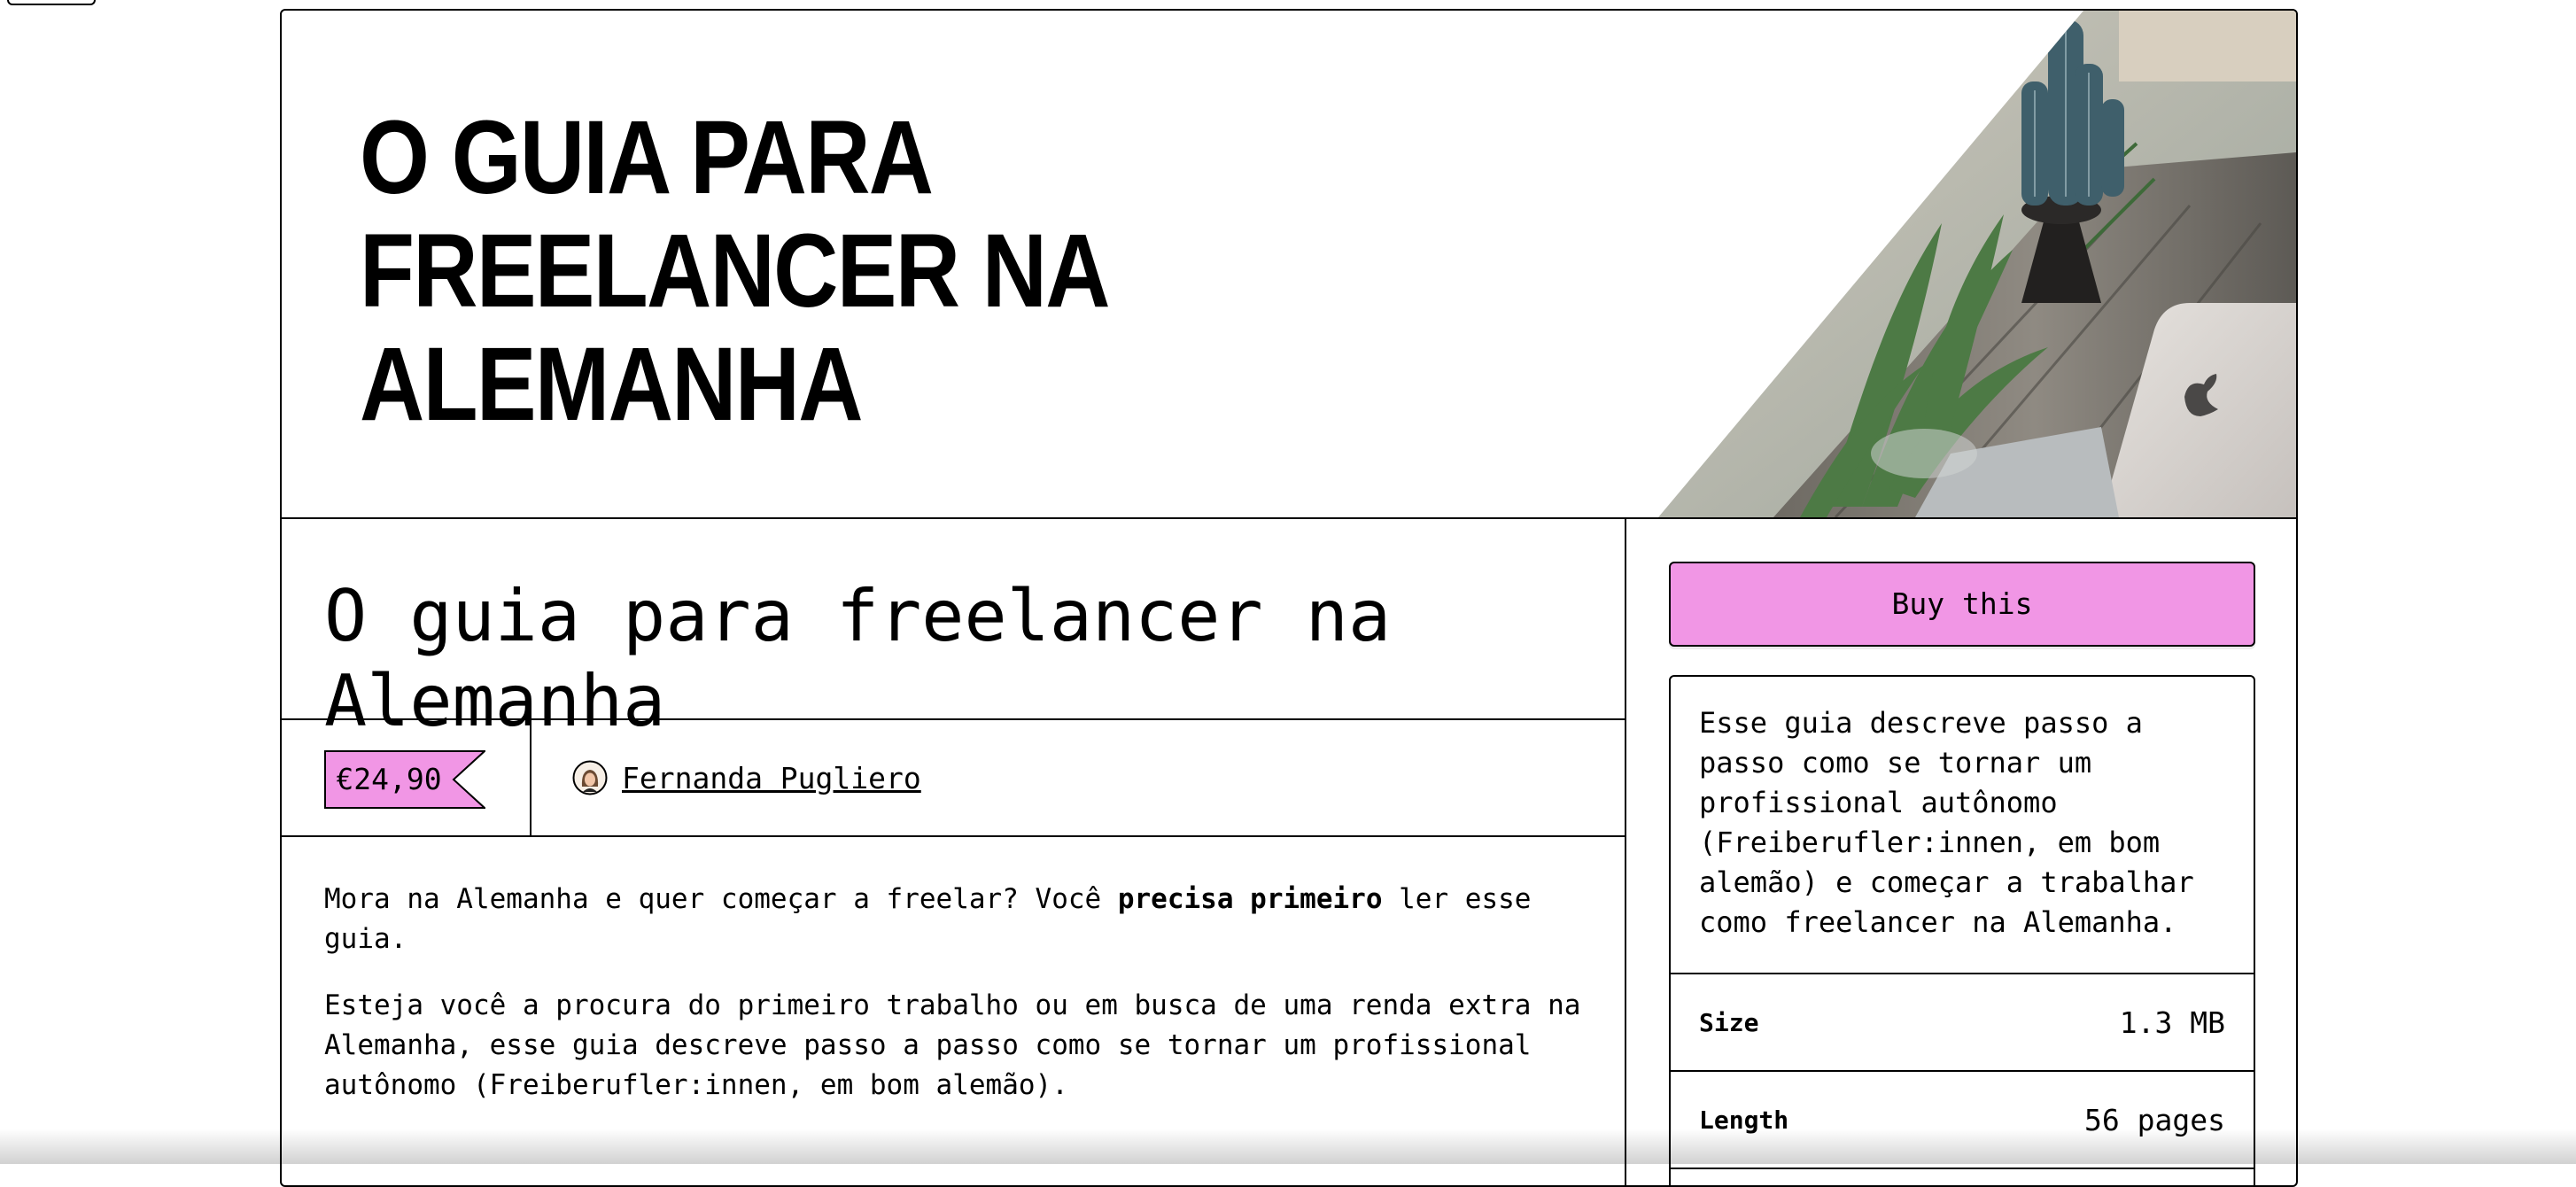 The height and width of the screenshot is (1187, 2576). I want to click on author-cell: Fernanda Pugliero, so click(726, 777).